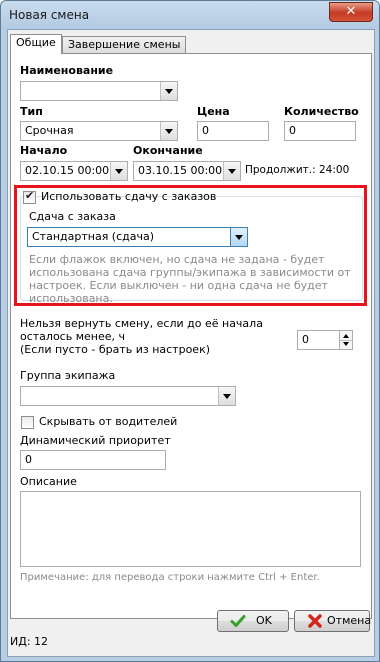  Describe the element at coordinates (315, 621) in the screenshot. I see `cancel-x-icon` at that location.